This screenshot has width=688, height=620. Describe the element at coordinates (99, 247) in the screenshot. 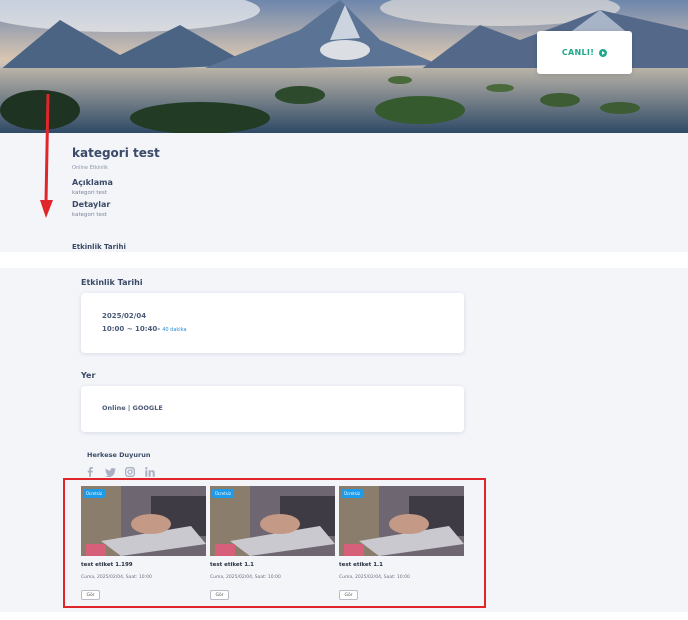

I see `event-date-heading-top: Etkinlik Tarihi` at that location.